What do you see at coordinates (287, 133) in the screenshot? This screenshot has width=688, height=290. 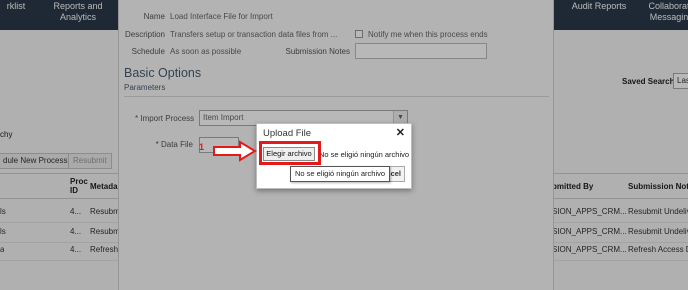 I see `upload-file-title: Upload File` at bounding box center [287, 133].